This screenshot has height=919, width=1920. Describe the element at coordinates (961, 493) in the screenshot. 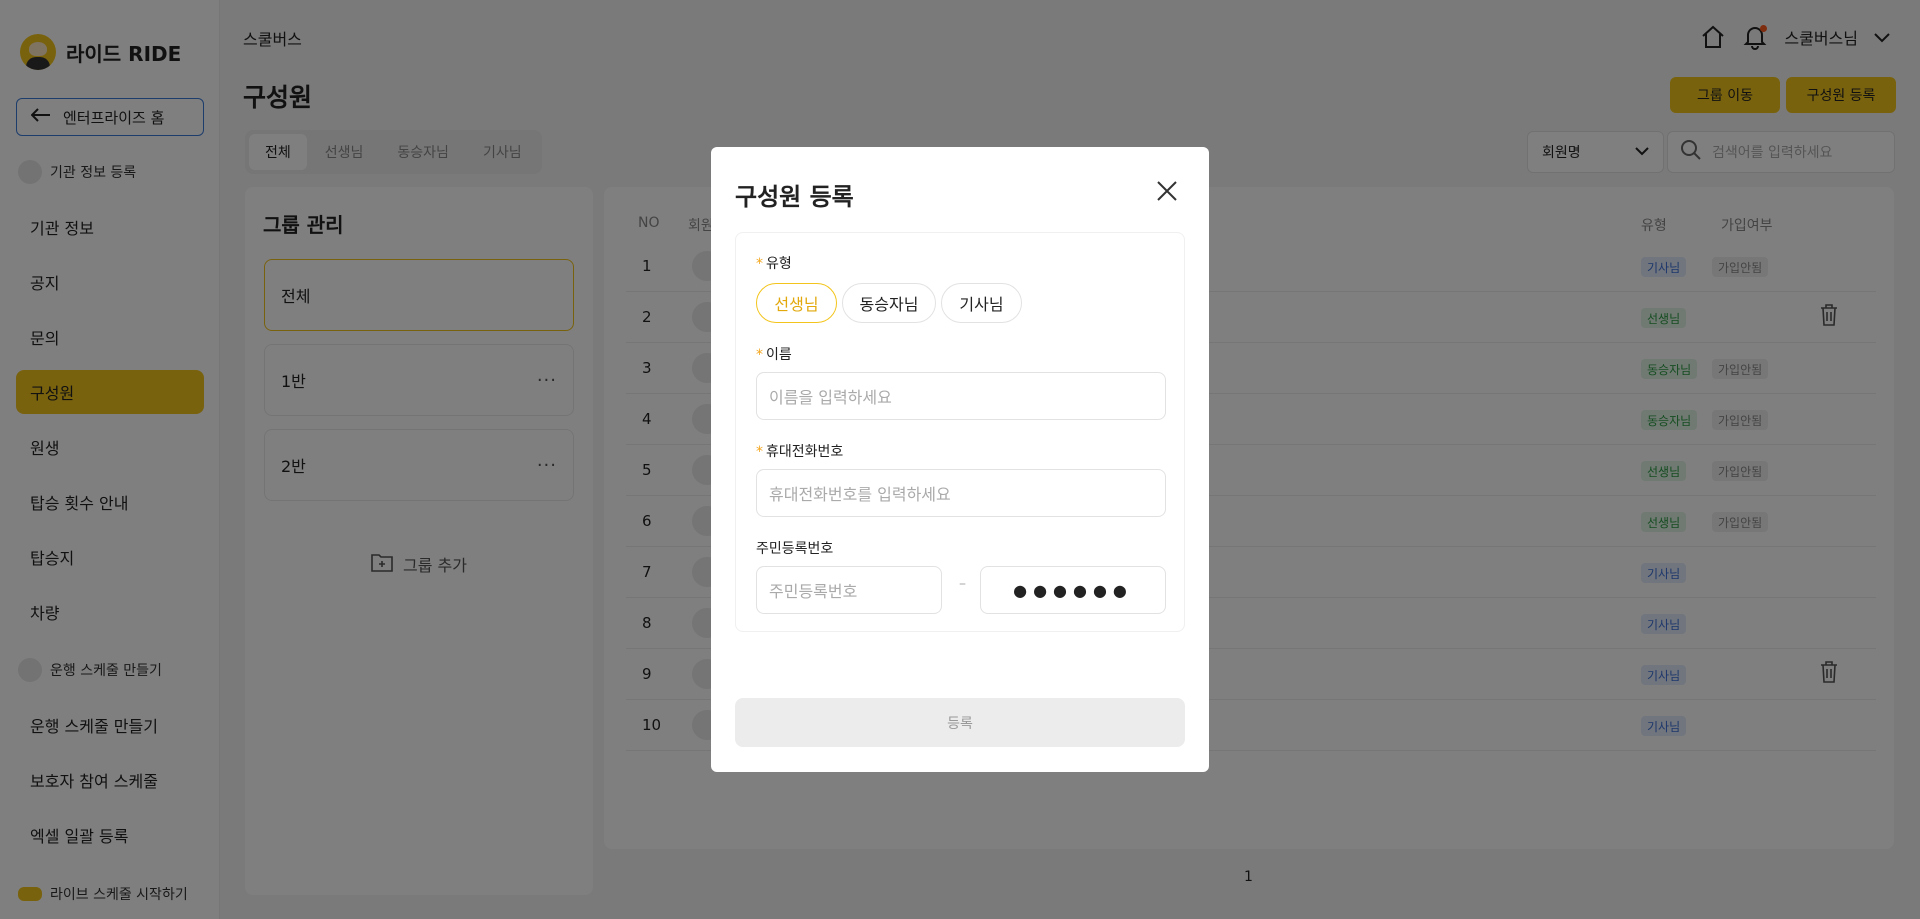

I see `phone-field: 휴대전화번호를 입력하세요` at that location.